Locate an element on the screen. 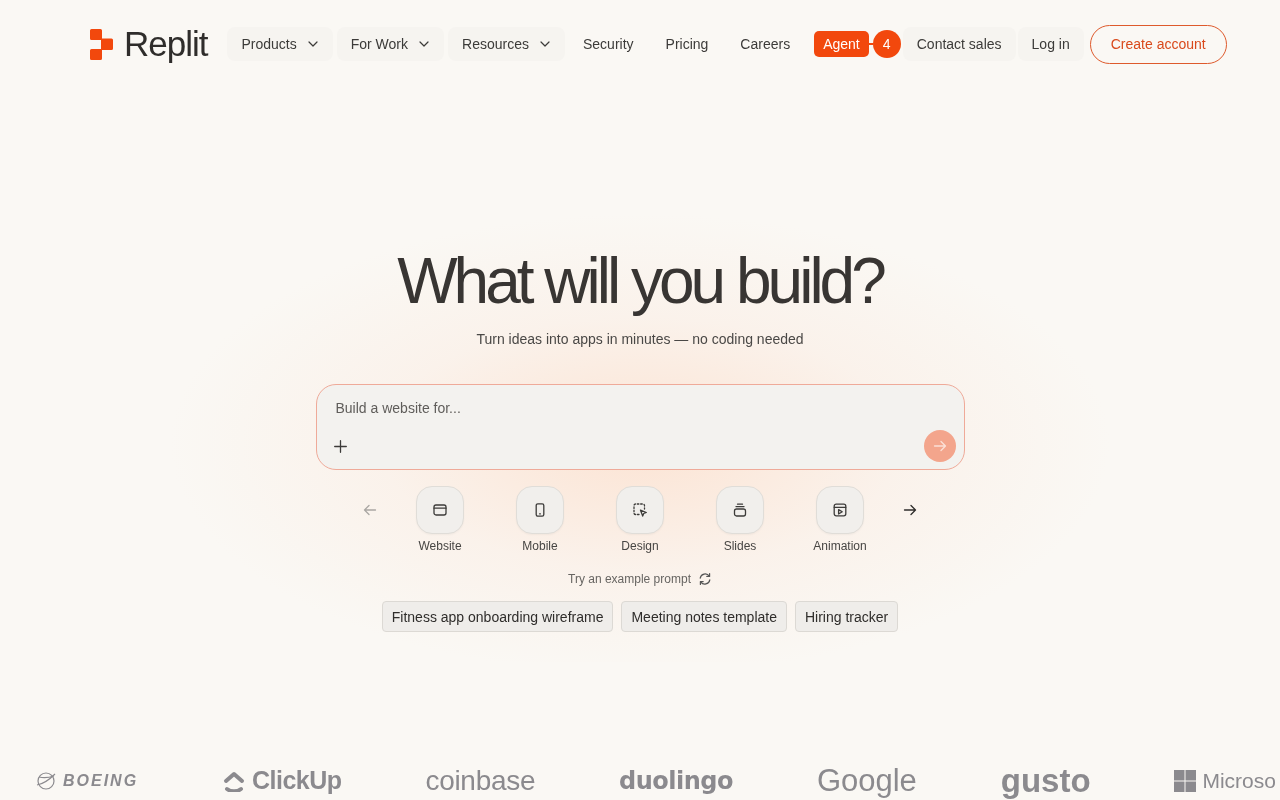 The image size is (1280, 800). nav-link: Security is located at coordinates (608, 44).